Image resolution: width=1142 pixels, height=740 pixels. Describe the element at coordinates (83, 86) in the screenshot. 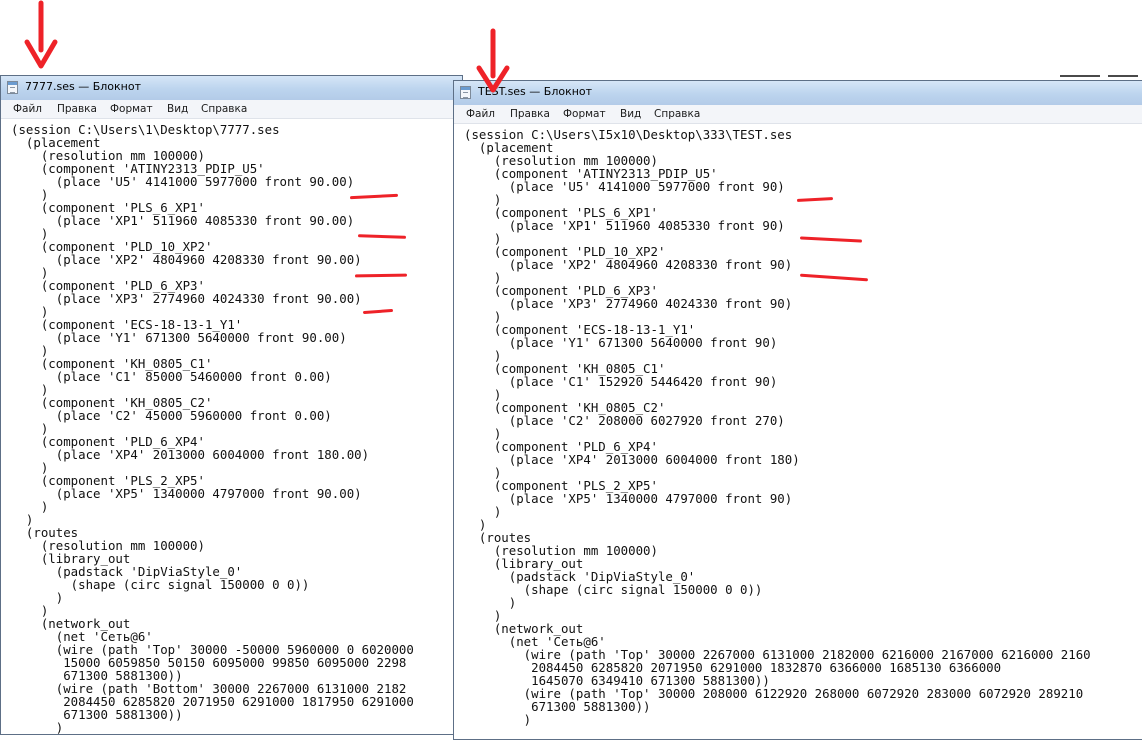

I see `window-title: 7777.ses — Блокнот` at that location.